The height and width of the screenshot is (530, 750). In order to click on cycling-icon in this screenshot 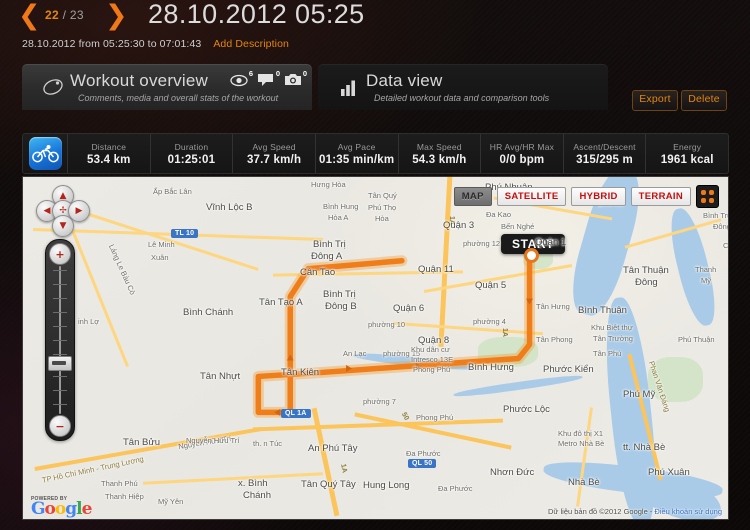, I will do `click(45, 153)`.